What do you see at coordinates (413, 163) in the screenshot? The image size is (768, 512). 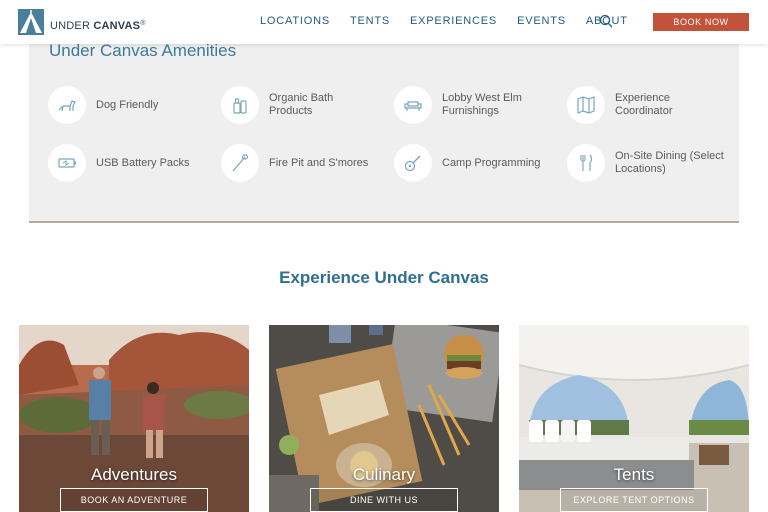 I see `guitar-icon` at bounding box center [413, 163].